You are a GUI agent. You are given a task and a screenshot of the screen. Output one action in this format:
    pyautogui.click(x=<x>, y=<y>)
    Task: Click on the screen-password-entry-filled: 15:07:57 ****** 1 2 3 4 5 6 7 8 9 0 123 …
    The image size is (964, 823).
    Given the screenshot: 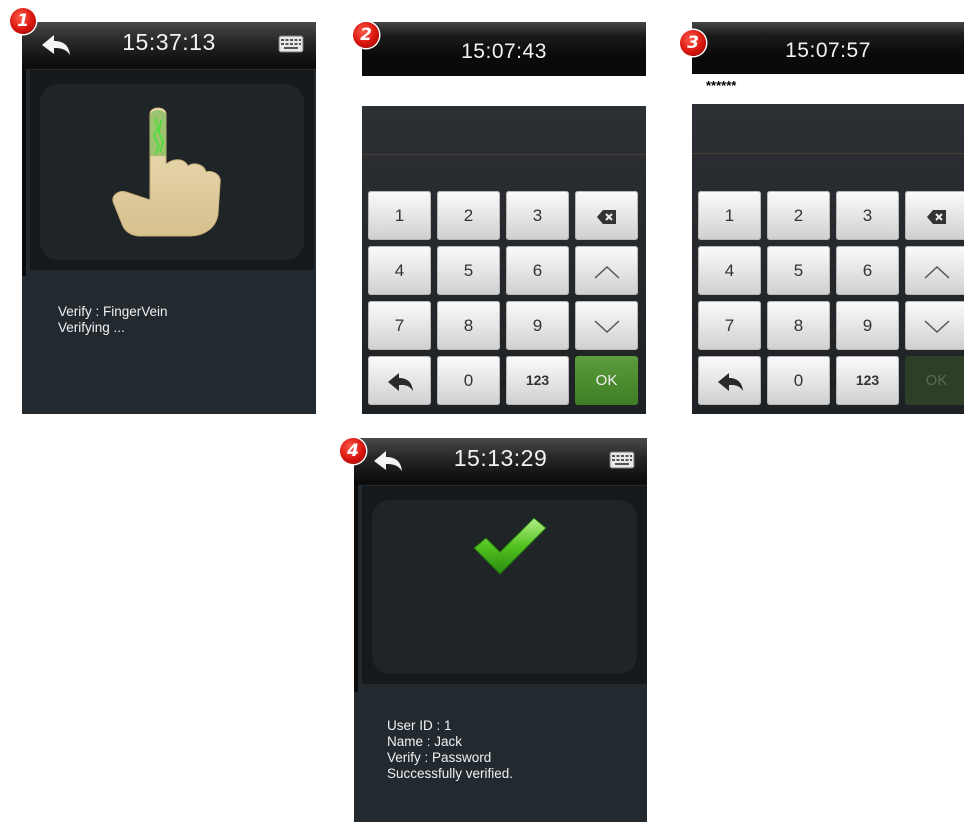 What is the action you would take?
    pyautogui.click(x=828, y=218)
    